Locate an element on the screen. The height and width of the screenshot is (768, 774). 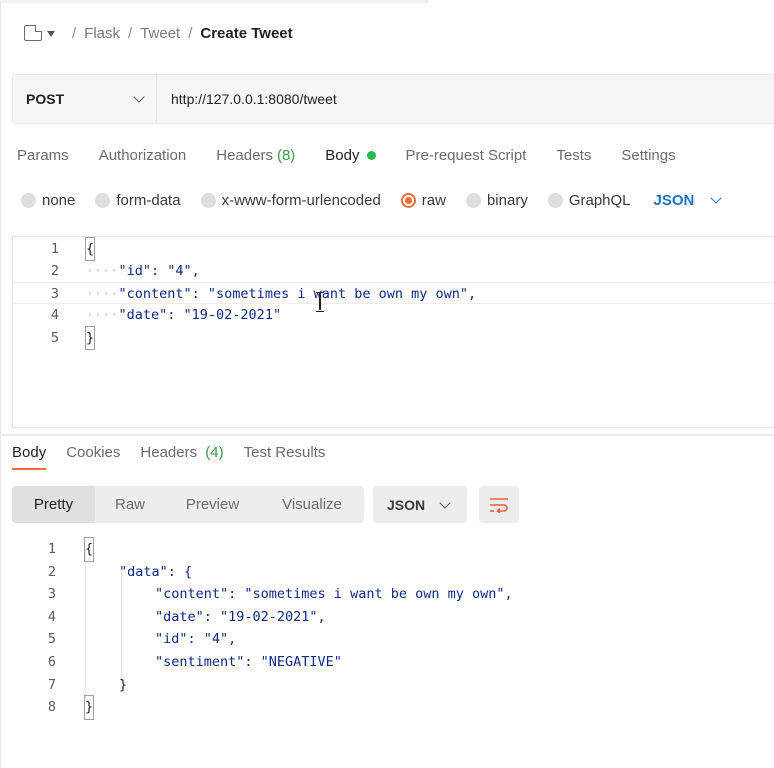
wrap-lines-icon is located at coordinates (499, 505).